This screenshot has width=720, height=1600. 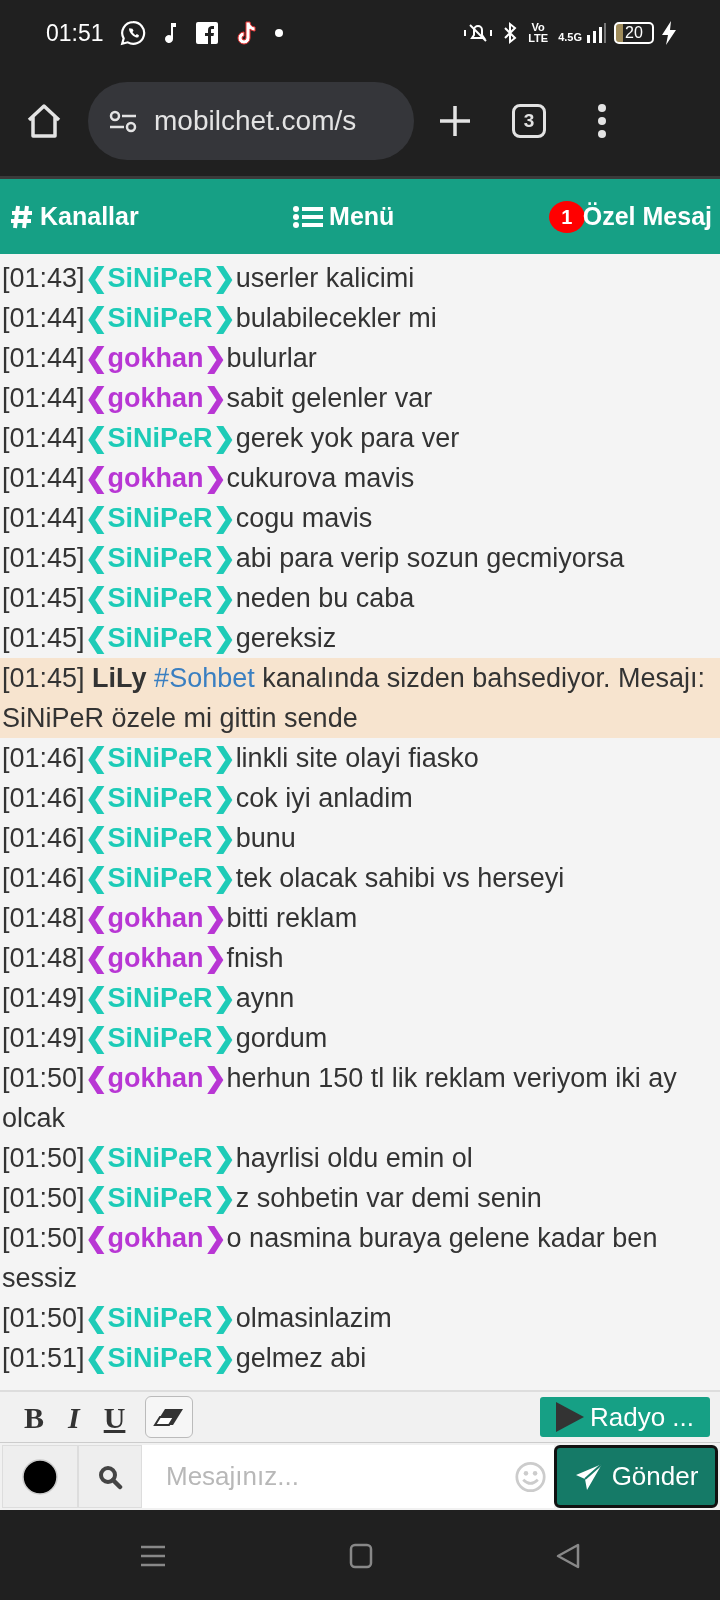 I want to click on more-icon, so click(x=602, y=121).